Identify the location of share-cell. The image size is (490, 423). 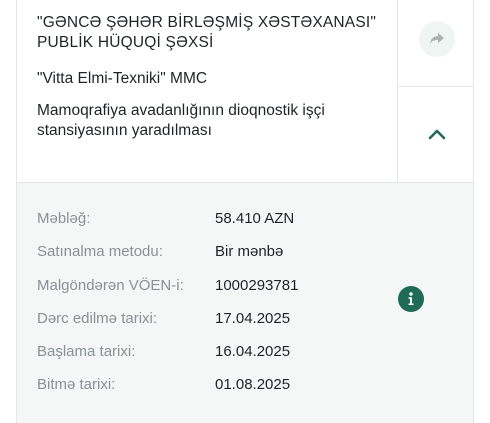
(435, 43).